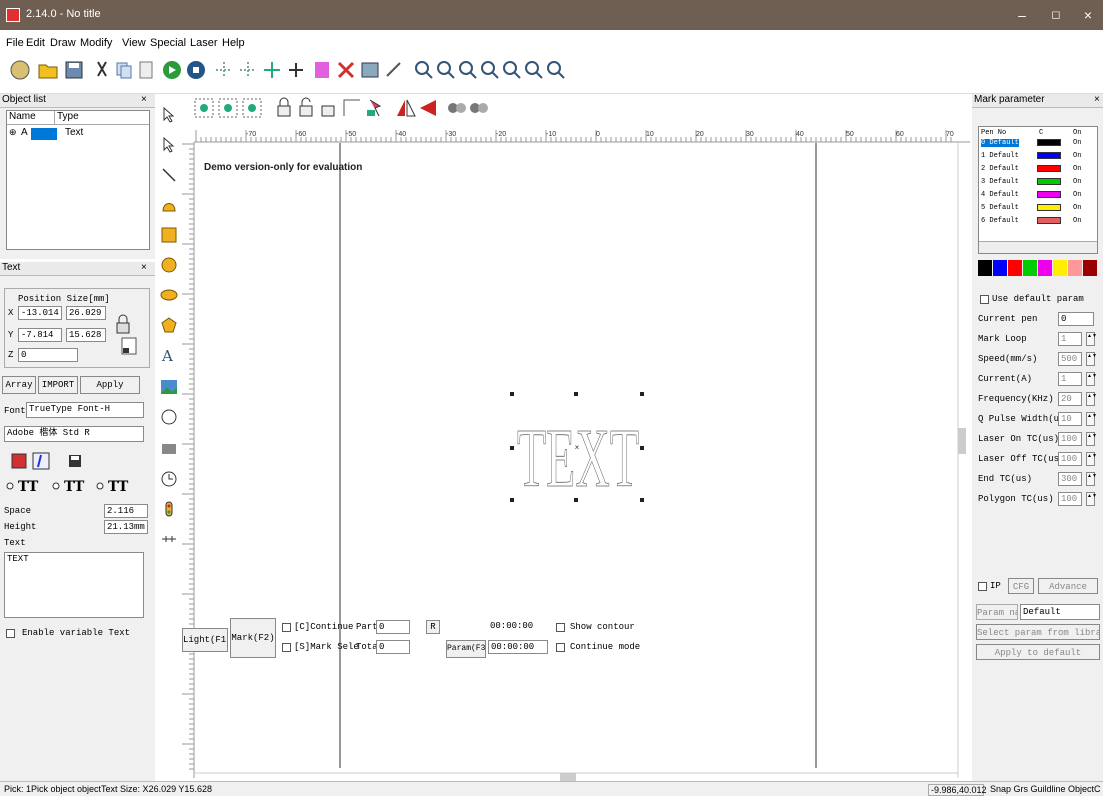 Image resolution: width=1103 pixels, height=796 pixels. What do you see at coordinates (1068, 586) in the screenshot?
I see `advance-button: Advance` at bounding box center [1068, 586].